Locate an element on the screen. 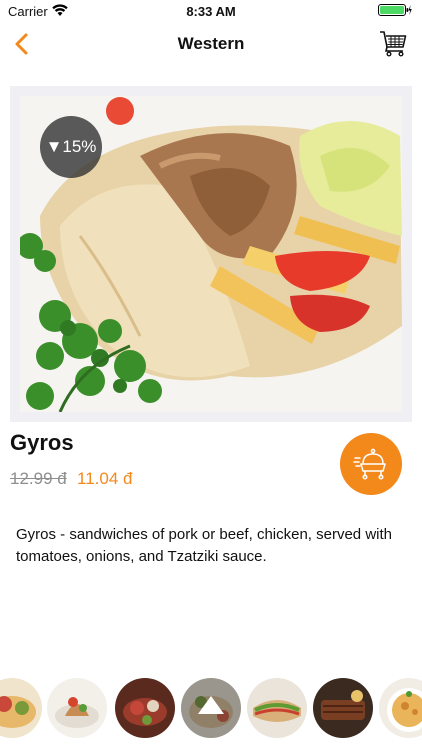 The height and width of the screenshot is (750, 422). thumbnail-4-selected is located at coordinates (211, 708).